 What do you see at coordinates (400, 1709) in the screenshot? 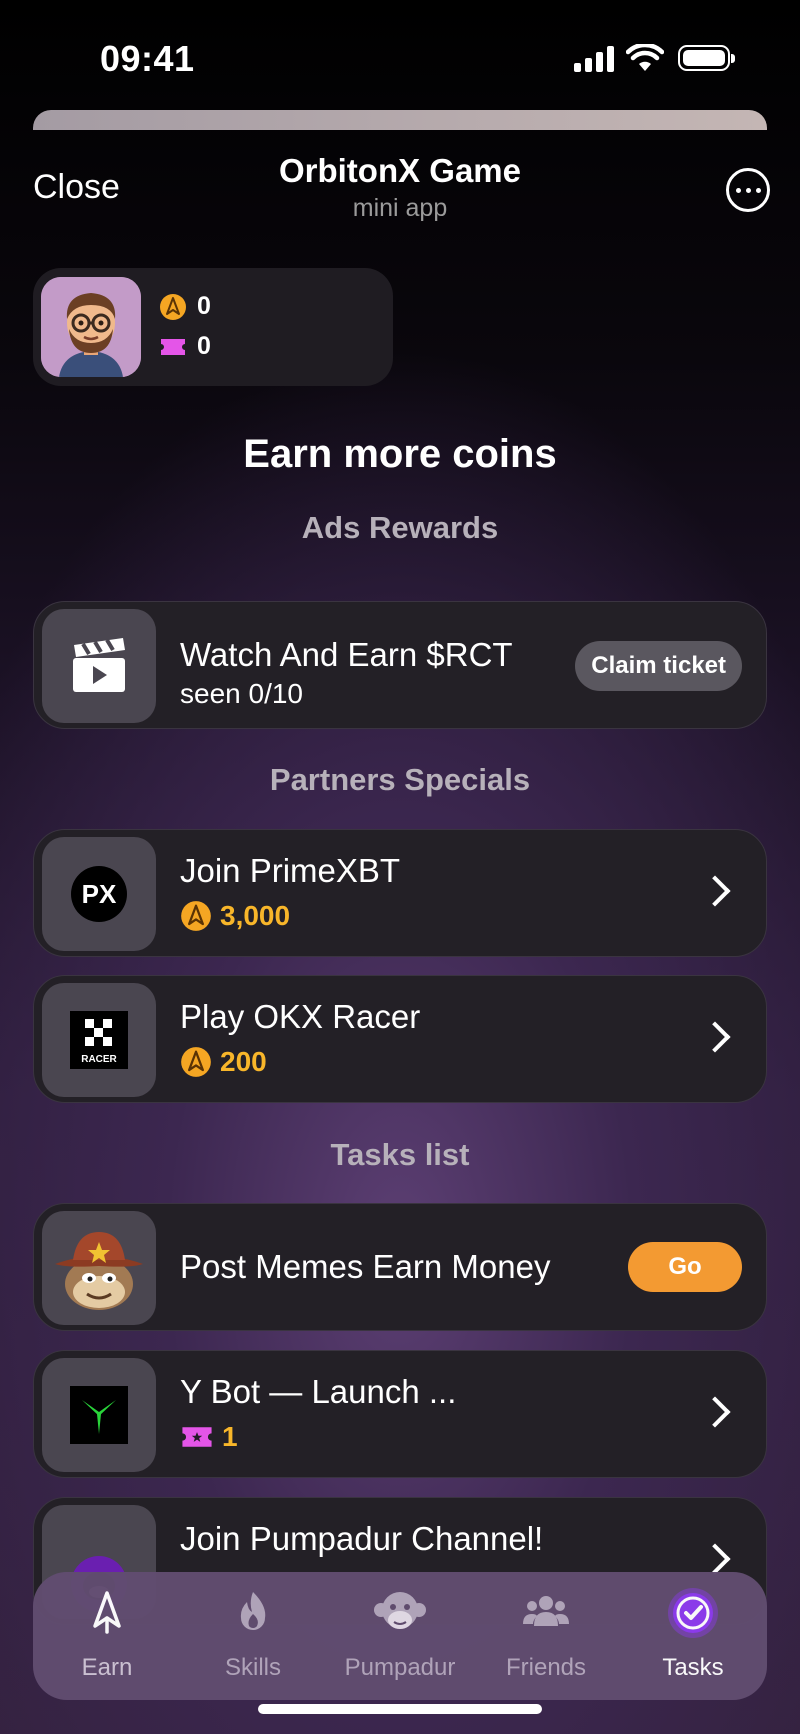
I see `home-indicator` at bounding box center [400, 1709].